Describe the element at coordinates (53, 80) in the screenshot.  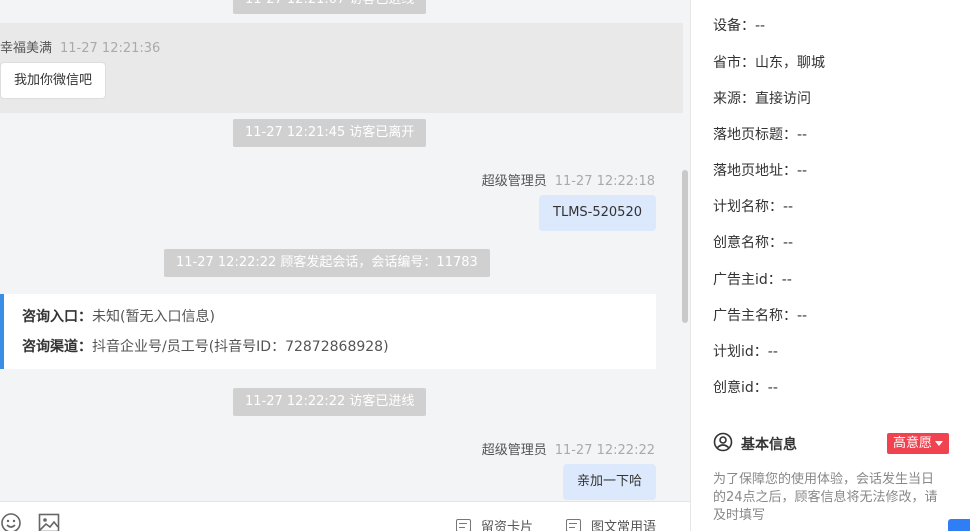
I see `visitor-message-bubble: 我加你微信吧` at that location.